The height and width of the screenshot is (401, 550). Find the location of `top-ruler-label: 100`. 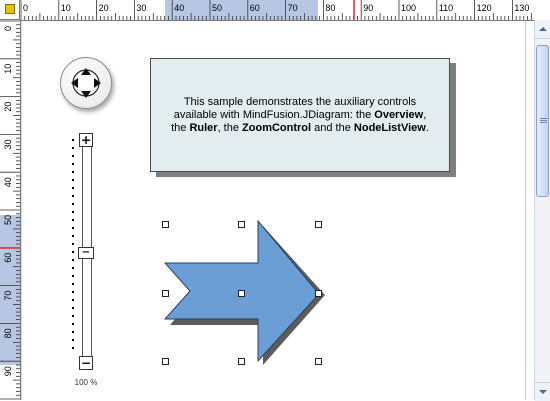

top-ruler-label: 100 is located at coordinates (408, 8).